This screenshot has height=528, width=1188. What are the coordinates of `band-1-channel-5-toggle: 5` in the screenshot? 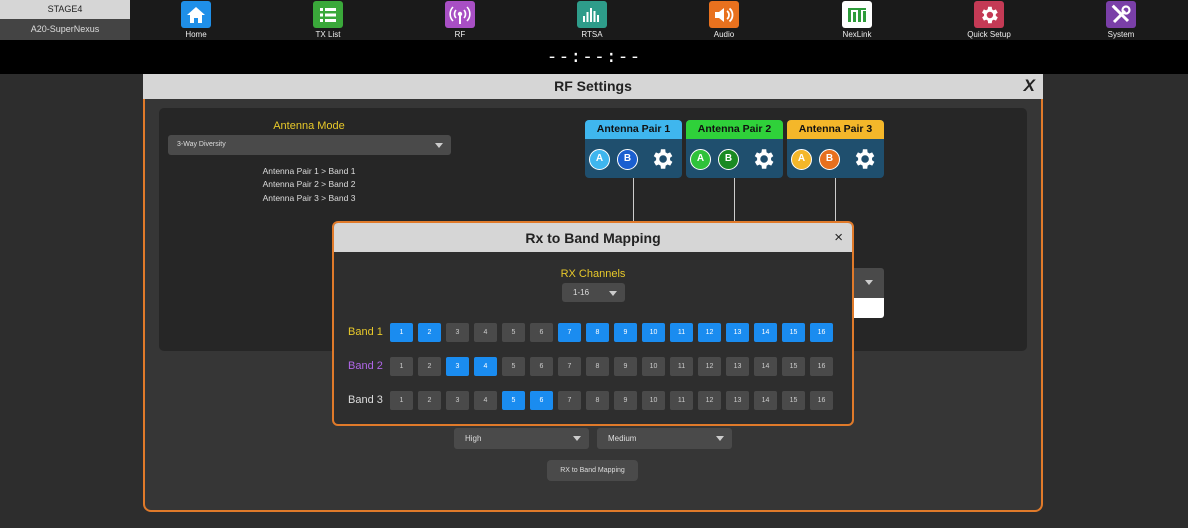 It's located at (513, 332).